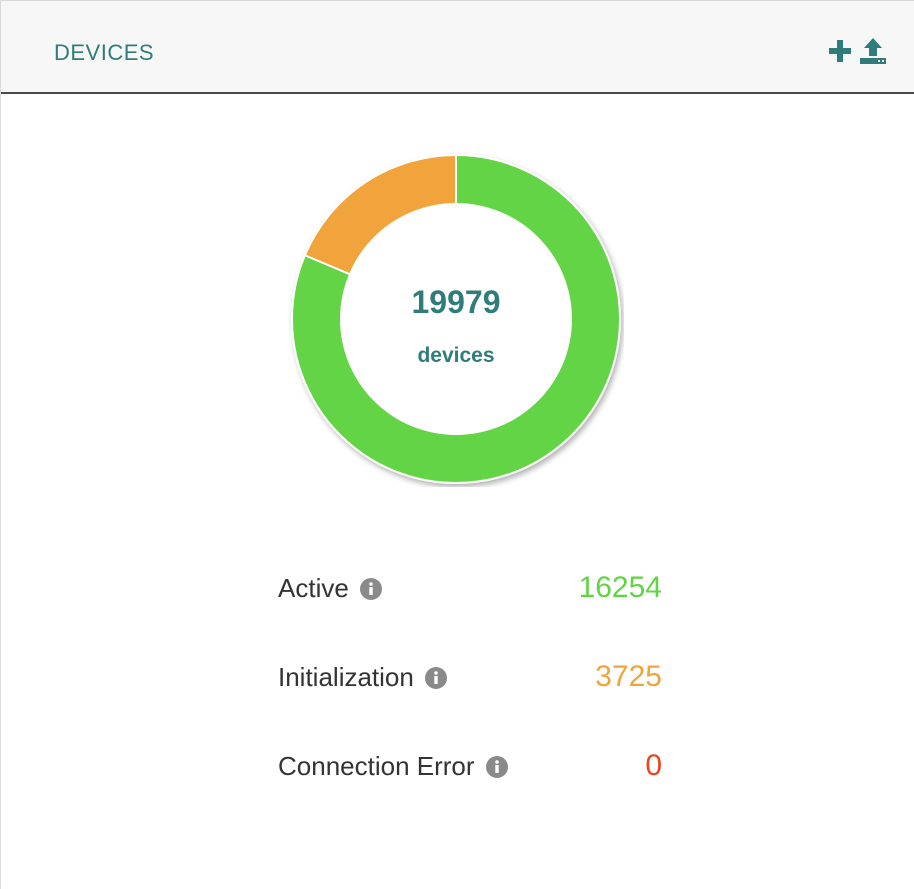 This screenshot has height=889, width=914. Describe the element at coordinates (313, 588) in the screenshot. I see `status-label-active: Active` at that location.